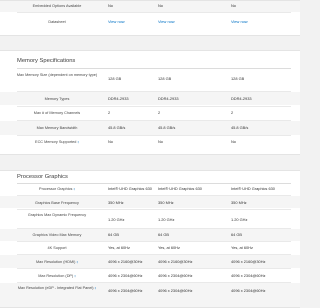 Image resolution: width=320 pixels, height=308 pixels. I want to click on spec-label: Embedded Options Available, so click(57, 6).